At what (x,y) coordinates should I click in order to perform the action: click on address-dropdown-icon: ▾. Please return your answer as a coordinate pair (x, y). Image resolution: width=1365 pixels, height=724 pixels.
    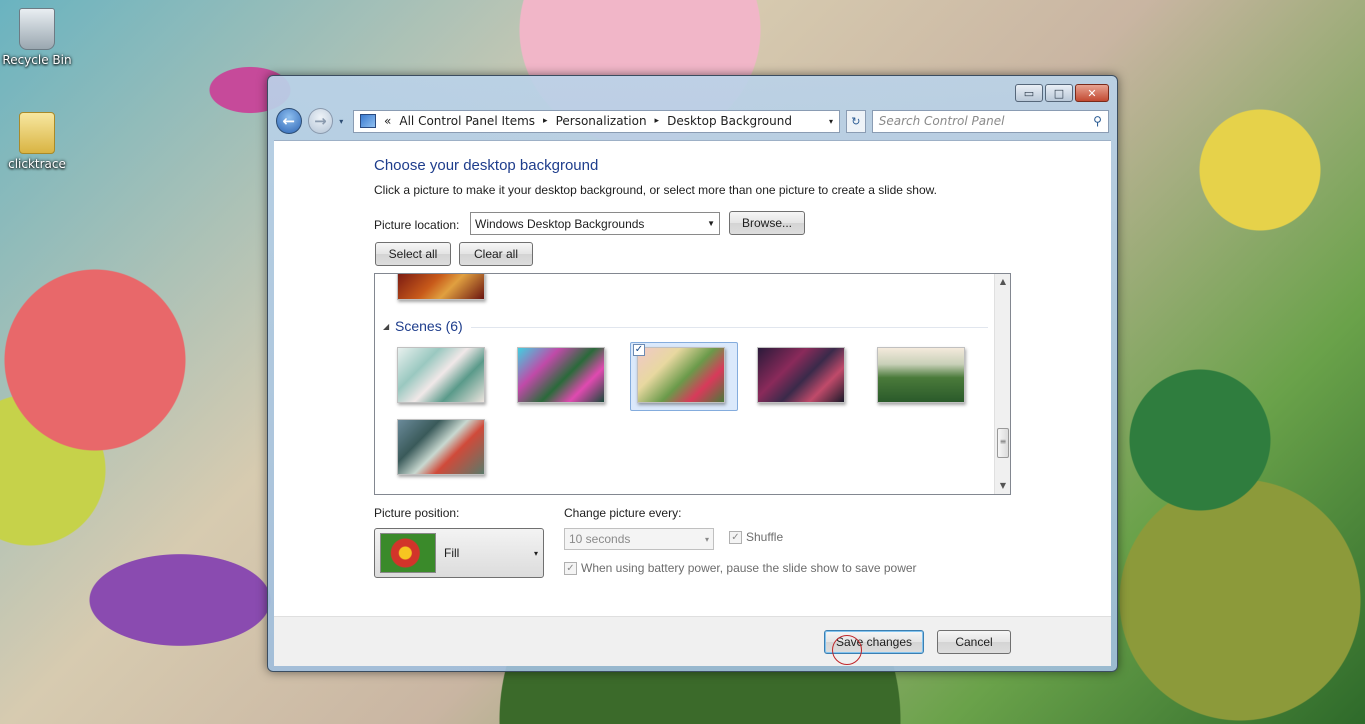
    Looking at the image, I should click on (831, 121).